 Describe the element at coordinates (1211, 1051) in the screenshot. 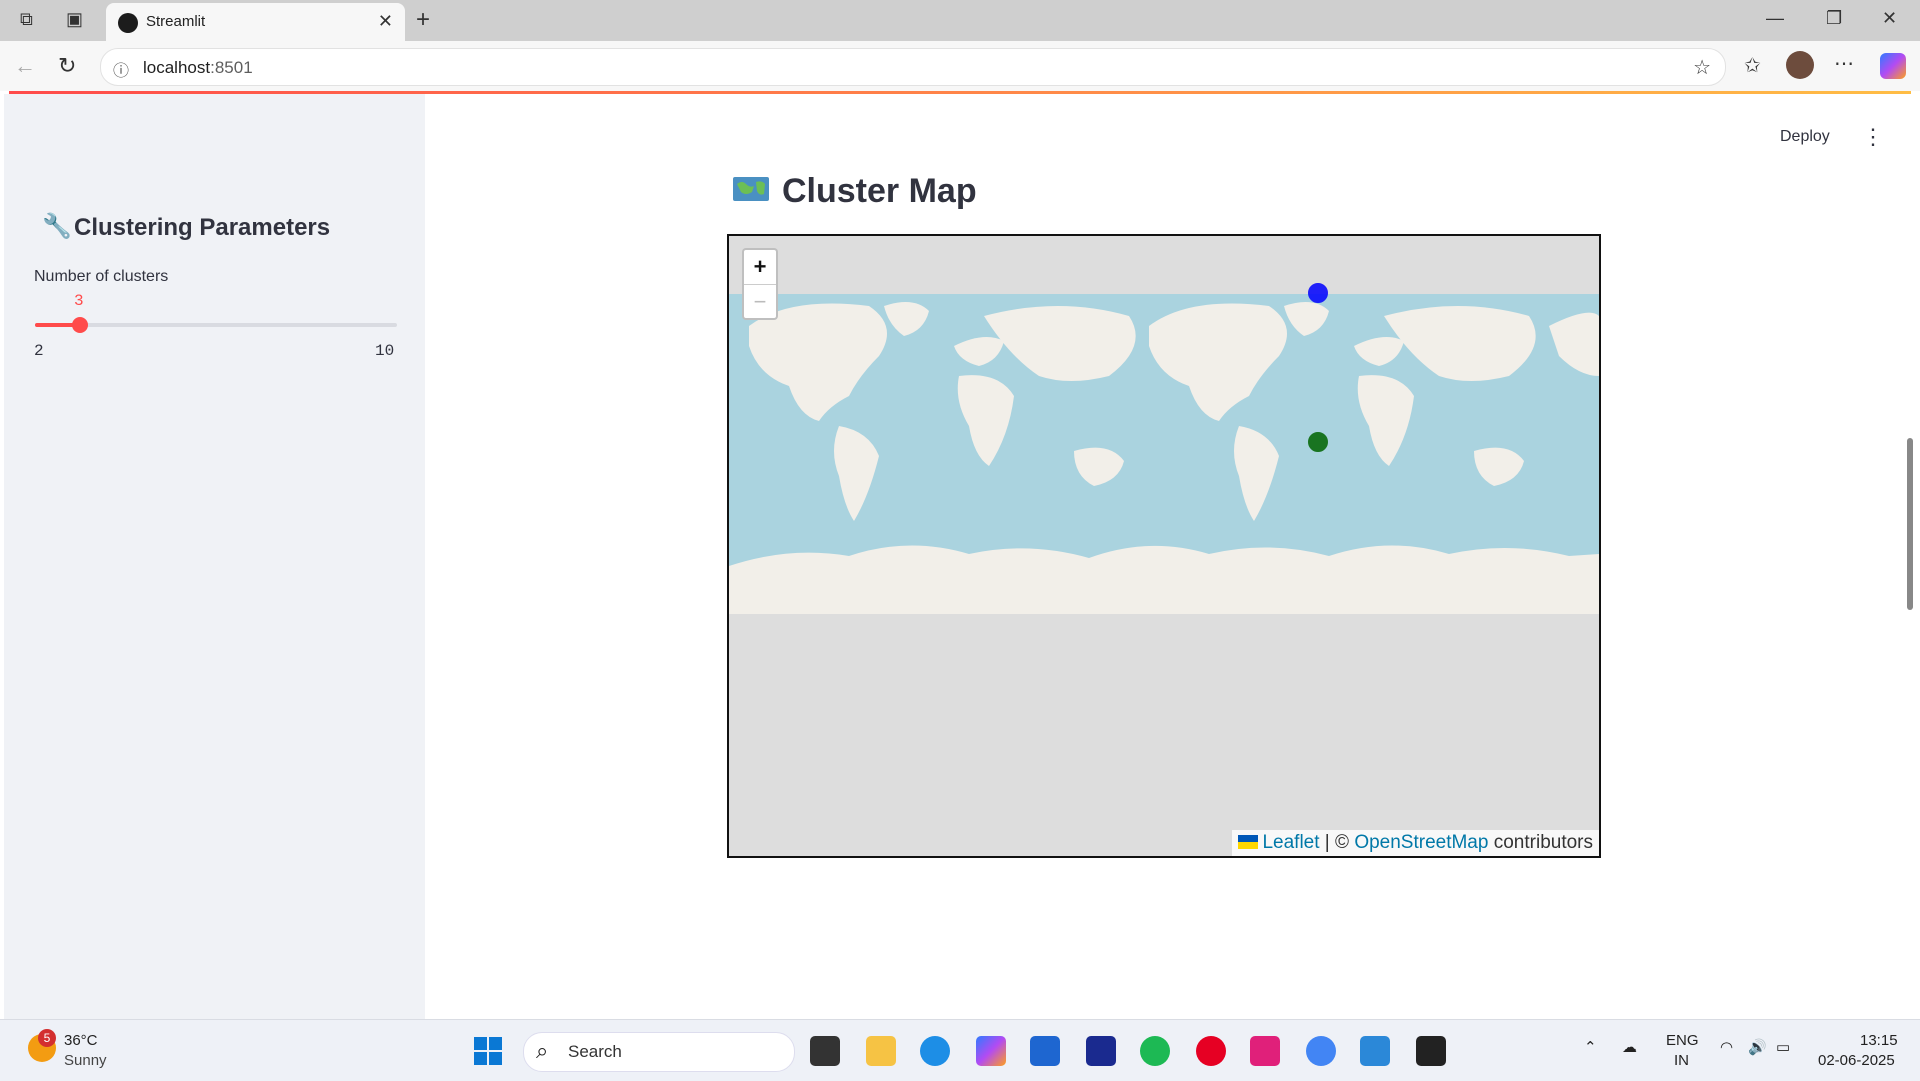

I see `pinterest-icon` at that location.